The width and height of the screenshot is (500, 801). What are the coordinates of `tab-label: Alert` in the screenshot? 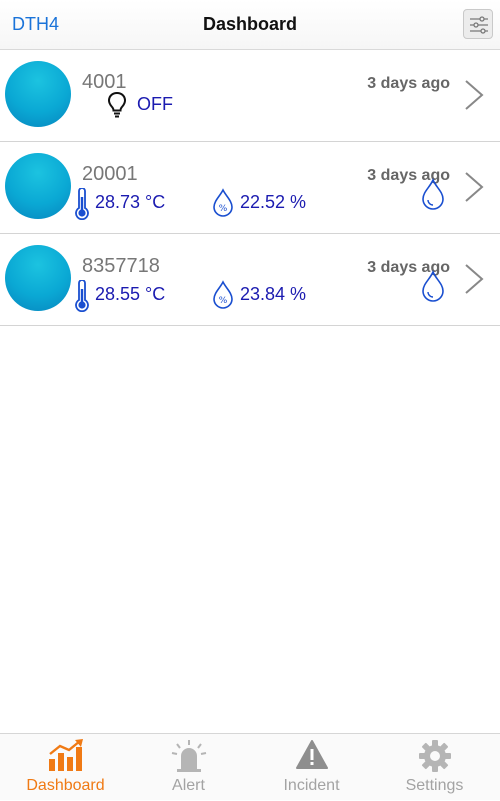 It's located at (188, 785).